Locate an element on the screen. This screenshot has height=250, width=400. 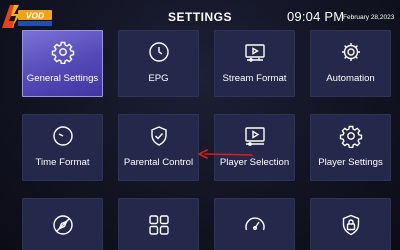
compass-icon is located at coordinates (62, 225).